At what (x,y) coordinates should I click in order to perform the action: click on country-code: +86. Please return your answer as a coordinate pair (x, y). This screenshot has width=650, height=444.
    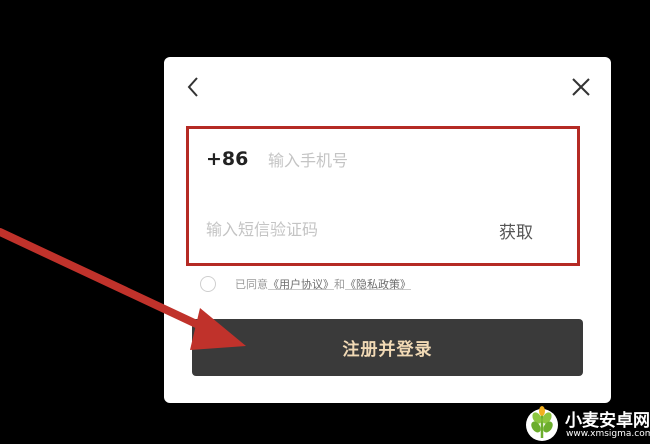
    Looking at the image, I should click on (227, 159).